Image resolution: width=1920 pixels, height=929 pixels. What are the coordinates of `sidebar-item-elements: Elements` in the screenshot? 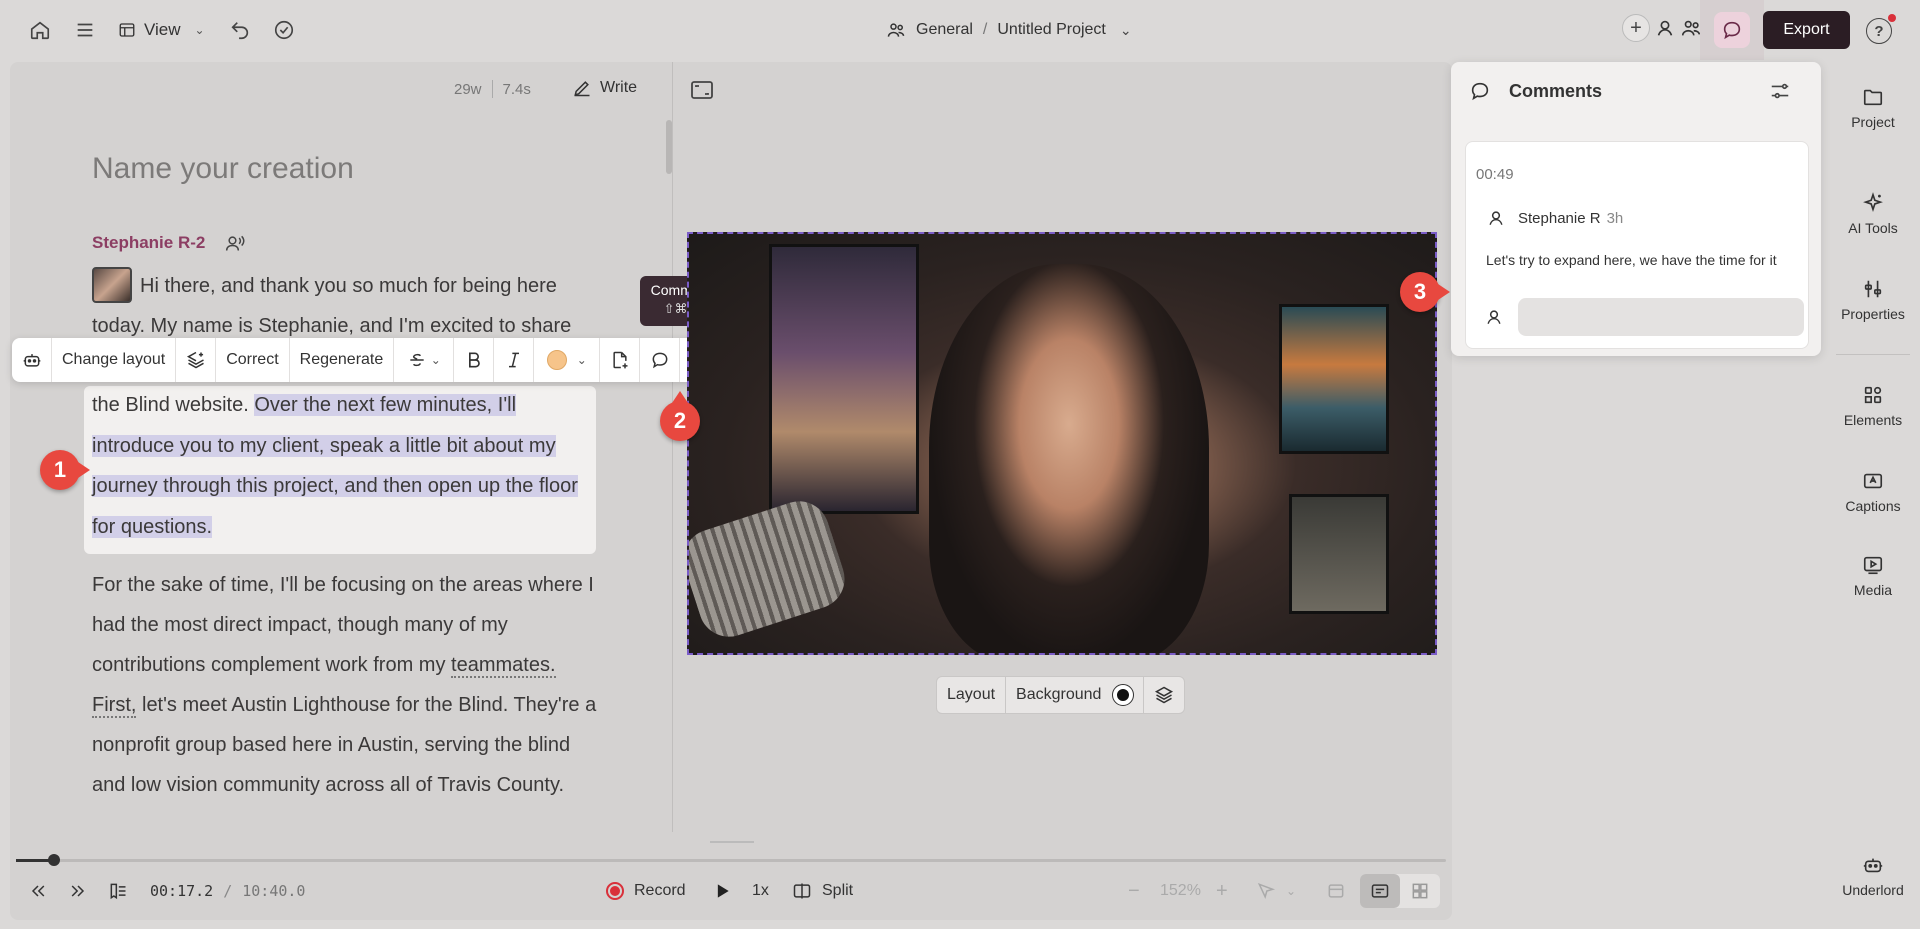 It's located at (1873, 406).